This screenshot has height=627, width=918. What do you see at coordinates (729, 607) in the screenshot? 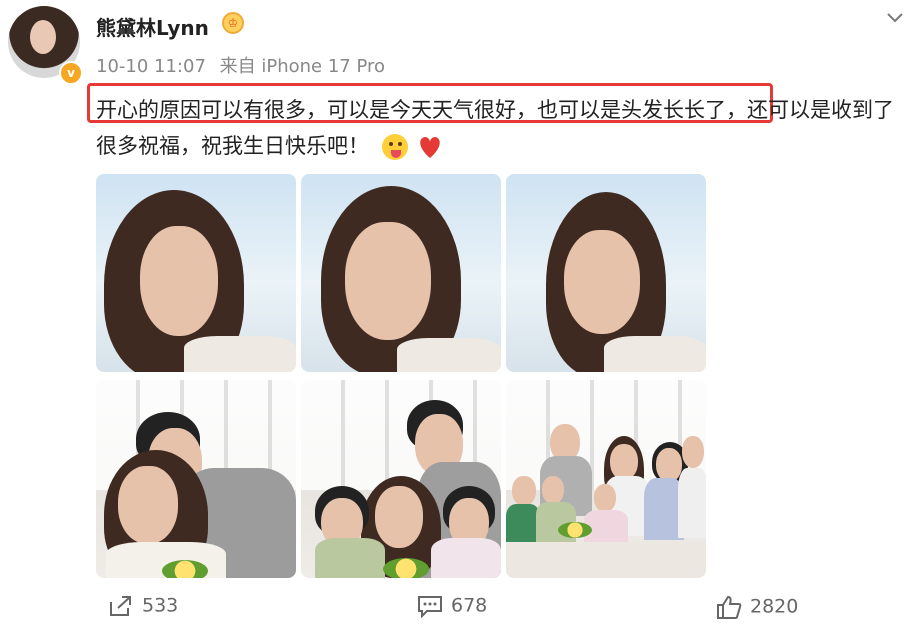
I see `thumbs-up-icon` at bounding box center [729, 607].